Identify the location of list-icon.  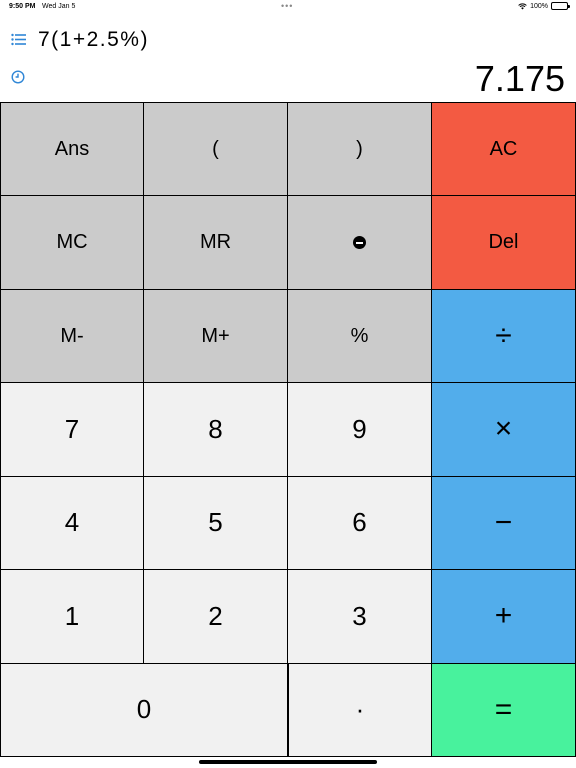
(18, 39).